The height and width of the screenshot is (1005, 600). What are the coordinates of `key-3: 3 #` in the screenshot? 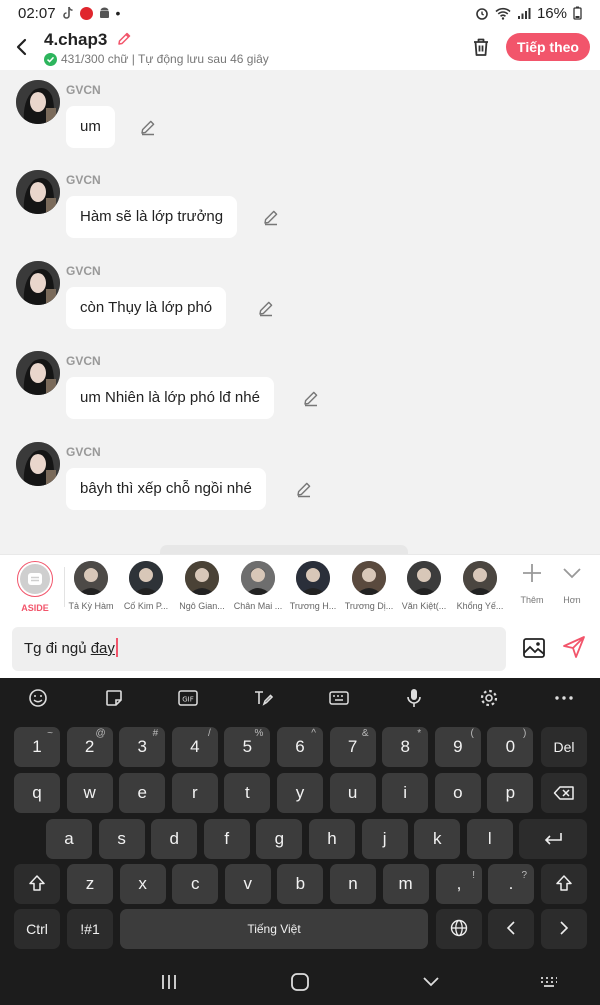 It's located at (142, 747).